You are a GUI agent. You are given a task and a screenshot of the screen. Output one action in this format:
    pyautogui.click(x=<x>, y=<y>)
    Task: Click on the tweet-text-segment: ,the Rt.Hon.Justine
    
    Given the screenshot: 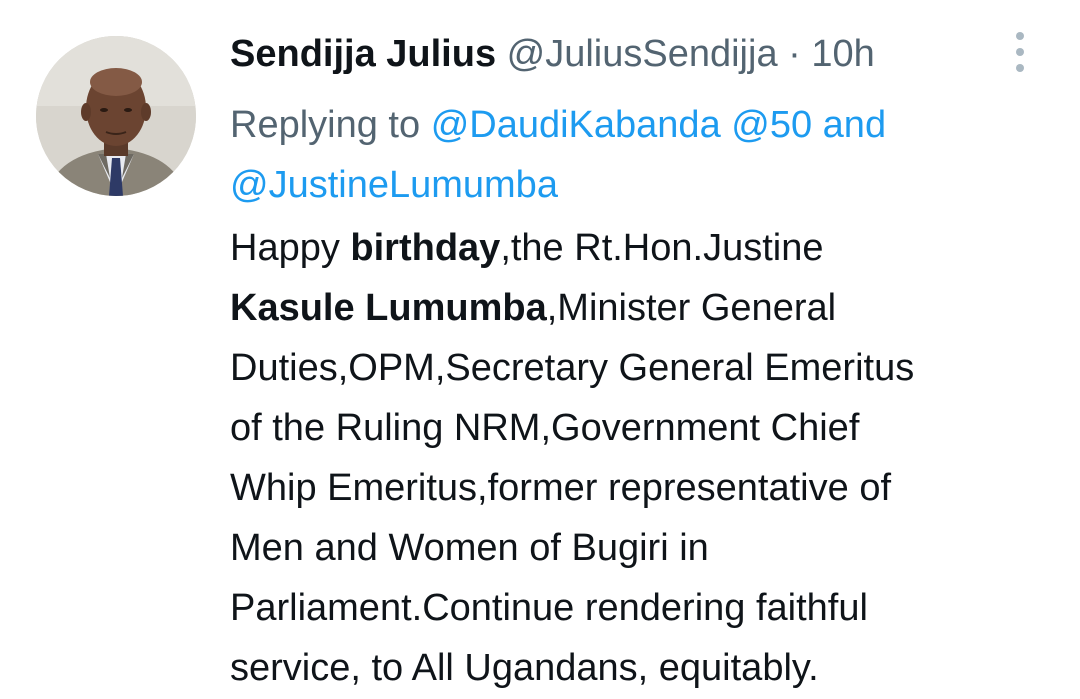 What is the action you would take?
    pyautogui.click(x=662, y=248)
    